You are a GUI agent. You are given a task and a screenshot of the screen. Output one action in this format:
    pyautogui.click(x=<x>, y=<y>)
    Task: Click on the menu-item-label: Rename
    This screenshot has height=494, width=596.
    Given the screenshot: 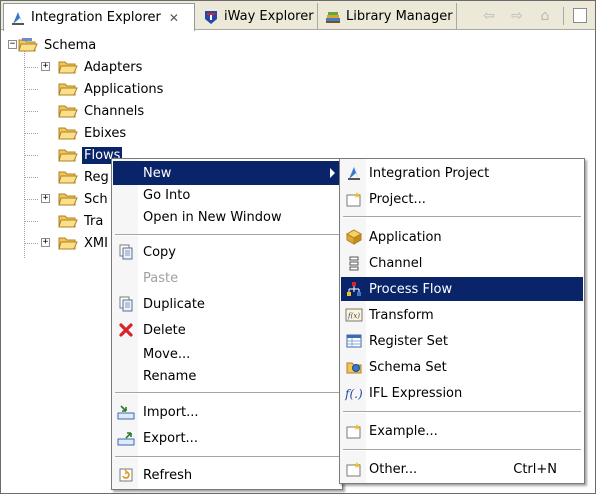 What is the action you would take?
    pyautogui.click(x=170, y=376)
    